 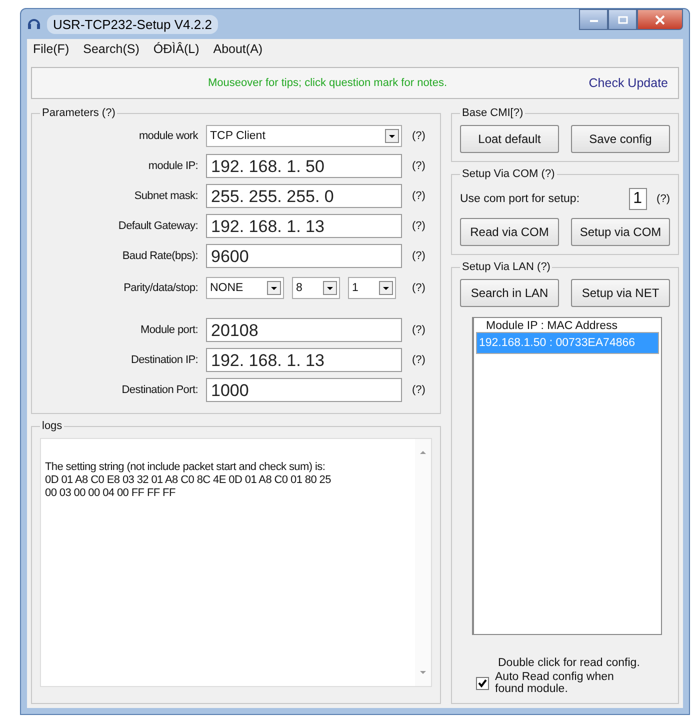 I want to click on log-line: The setting string (not include packet start and check sum) is:, so click(x=185, y=467).